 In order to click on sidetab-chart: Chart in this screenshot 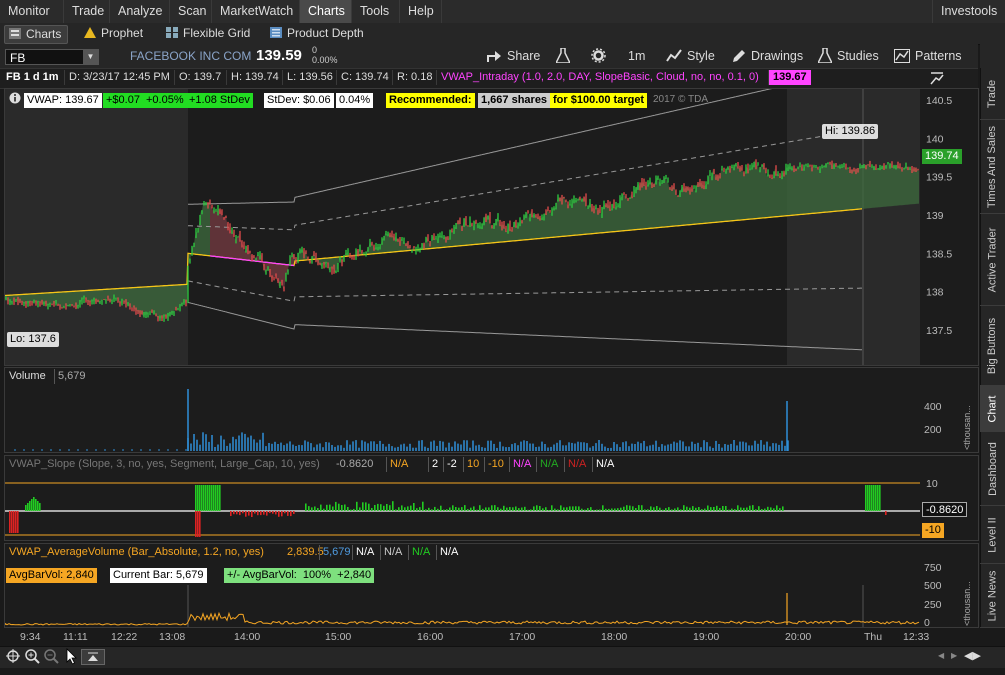, I will do `click(992, 409)`.